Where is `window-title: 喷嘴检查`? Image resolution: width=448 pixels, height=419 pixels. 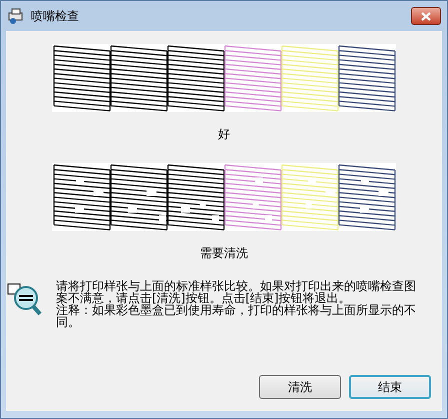
window-title: 喷嘴检查 is located at coordinates (55, 16).